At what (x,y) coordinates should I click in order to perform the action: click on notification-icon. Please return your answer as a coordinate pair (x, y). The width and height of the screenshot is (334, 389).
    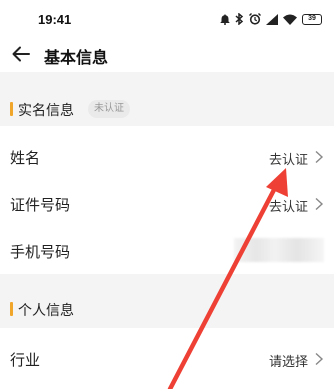
    Looking at the image, I should click on (225, 19).